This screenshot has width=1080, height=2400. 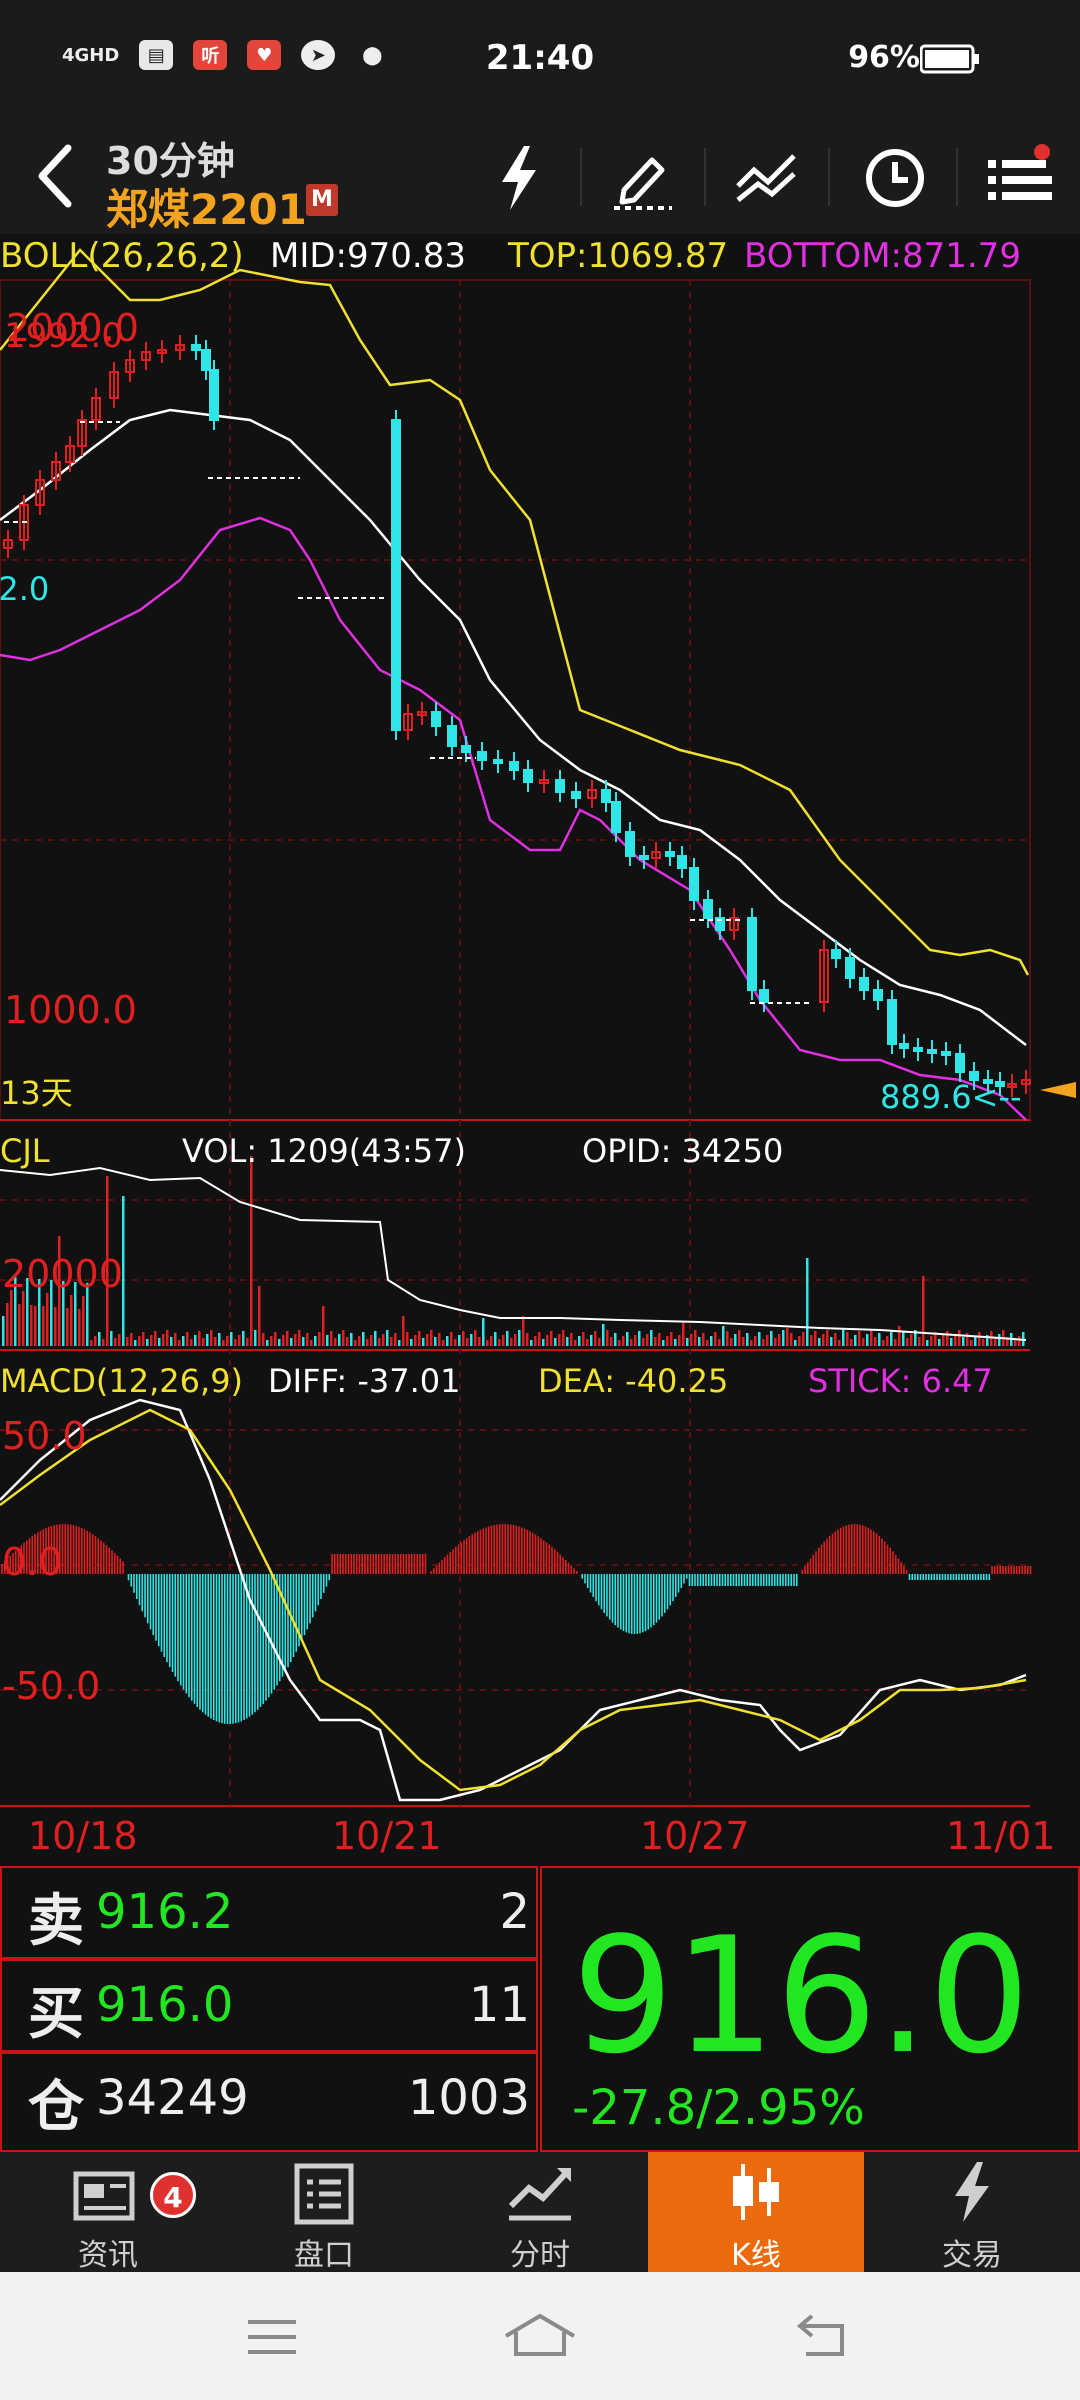 What do you see at coordinates (822, 2335) in the screenshot?
I see `back-icon` at bounding box center [822, 2335].